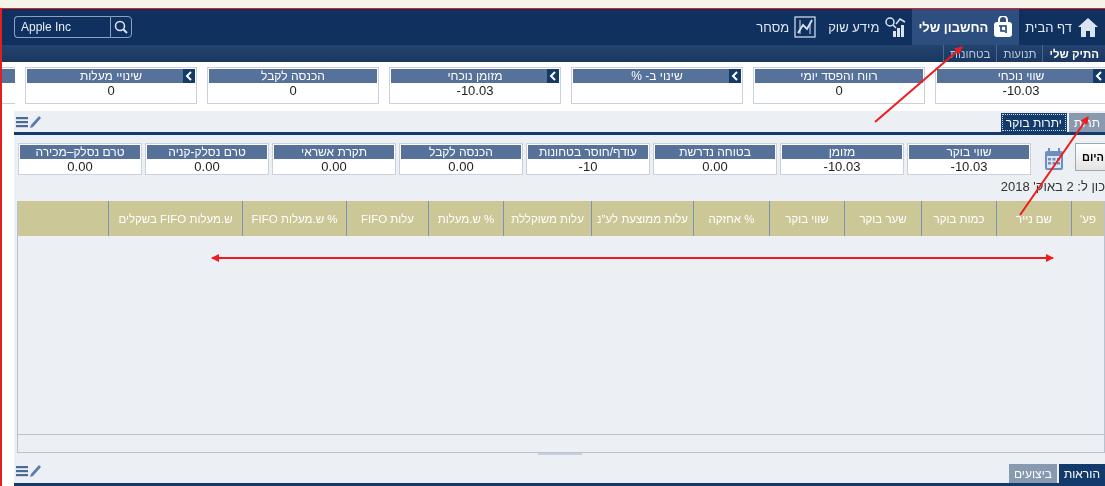 The height and width of the screenshot is (486, 1105). What do you see at coordinates (786, 27) in the screenshot?
I see `nav-tab: מסחר` at bounding box center [786, 27].